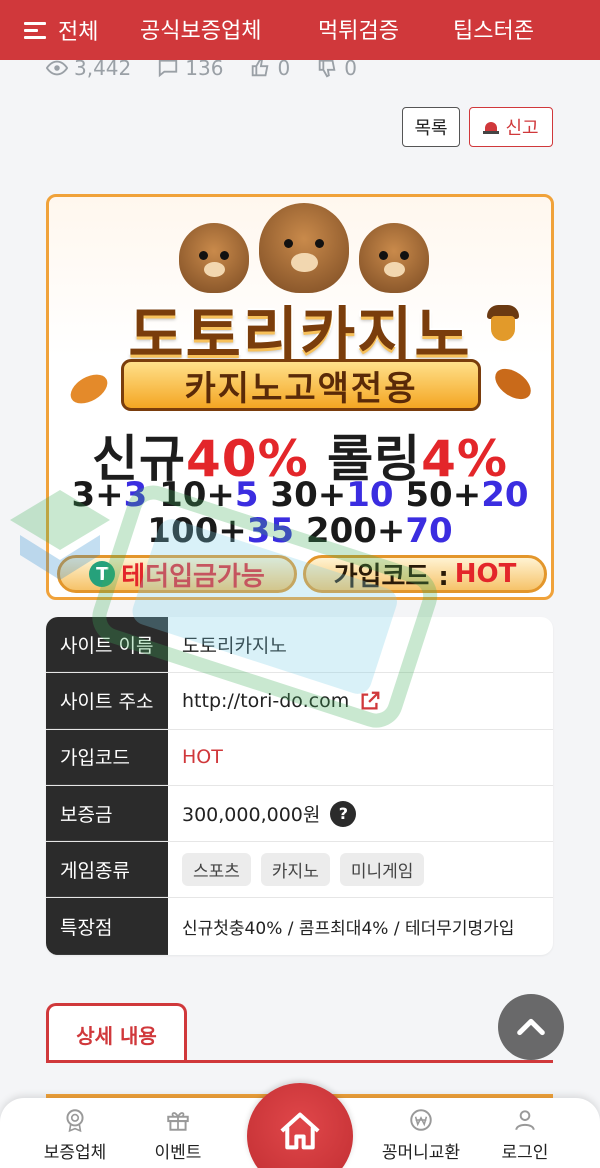  I want to click on hamburger-menu-icon, so click(35, 30).